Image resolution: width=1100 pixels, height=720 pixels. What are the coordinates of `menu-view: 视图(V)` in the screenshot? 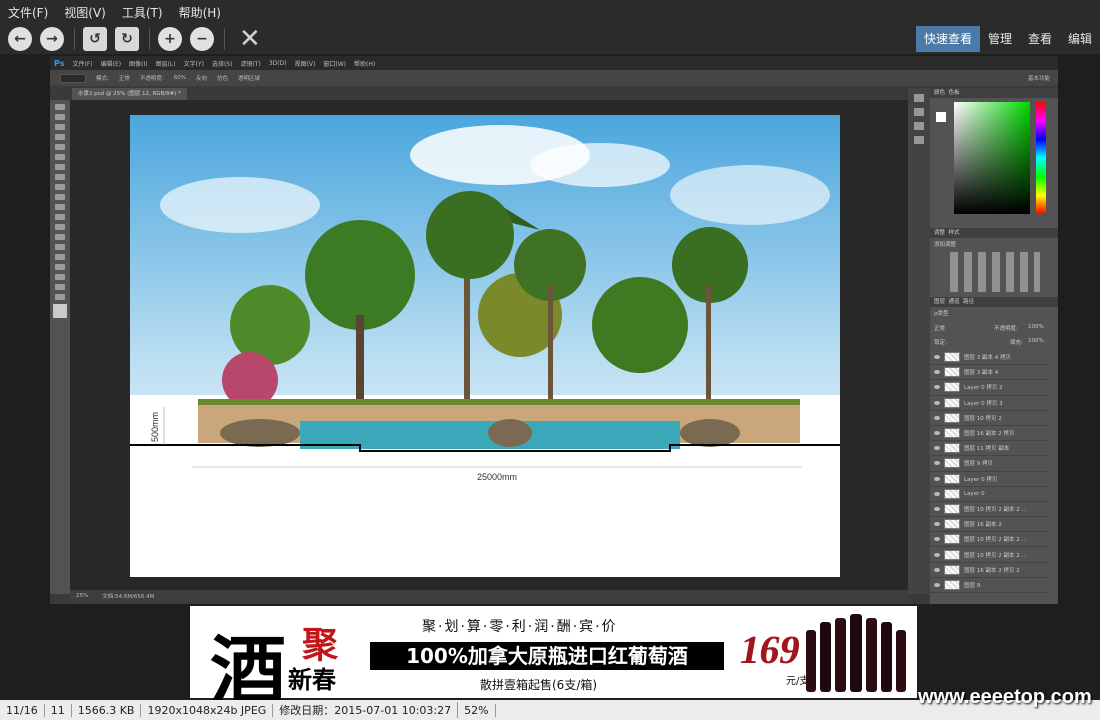 It's located at (85, 12).